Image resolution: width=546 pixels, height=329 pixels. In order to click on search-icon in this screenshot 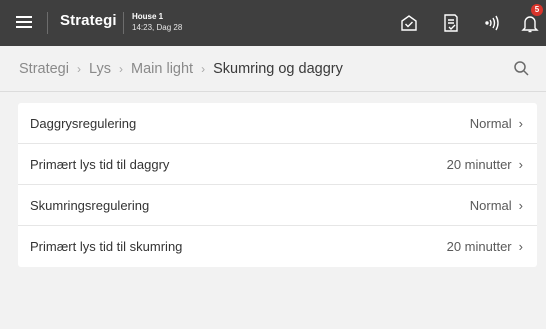, I will do `click(522, 69)`.